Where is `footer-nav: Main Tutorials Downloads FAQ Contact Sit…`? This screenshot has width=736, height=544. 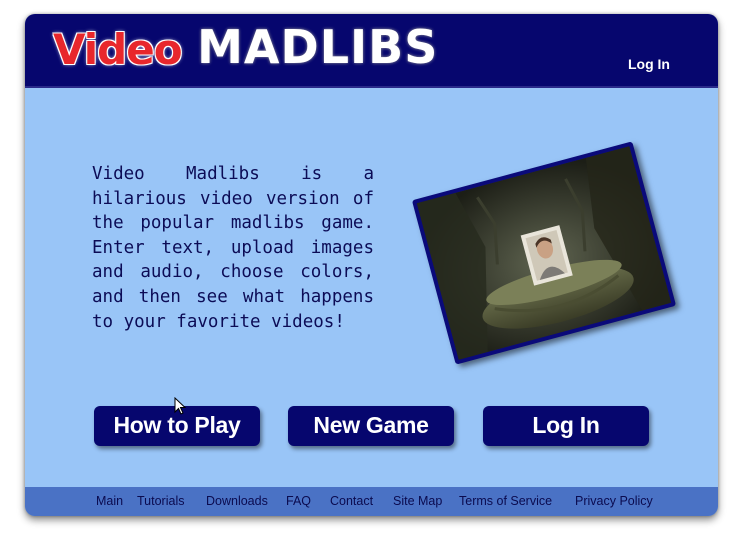
footer-nav: Main Tutorials Downloads FAQ Contact Sit… is located at coordinates (371, 501).